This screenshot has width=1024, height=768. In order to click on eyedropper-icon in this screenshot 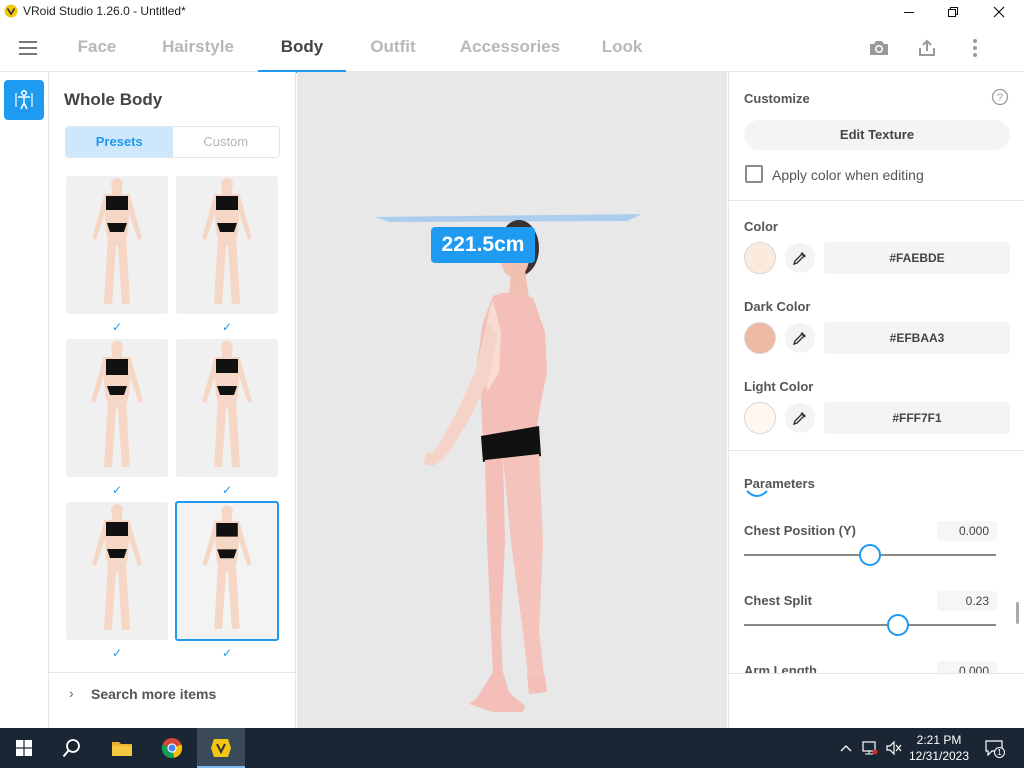, I will do `click(799, 419)`.